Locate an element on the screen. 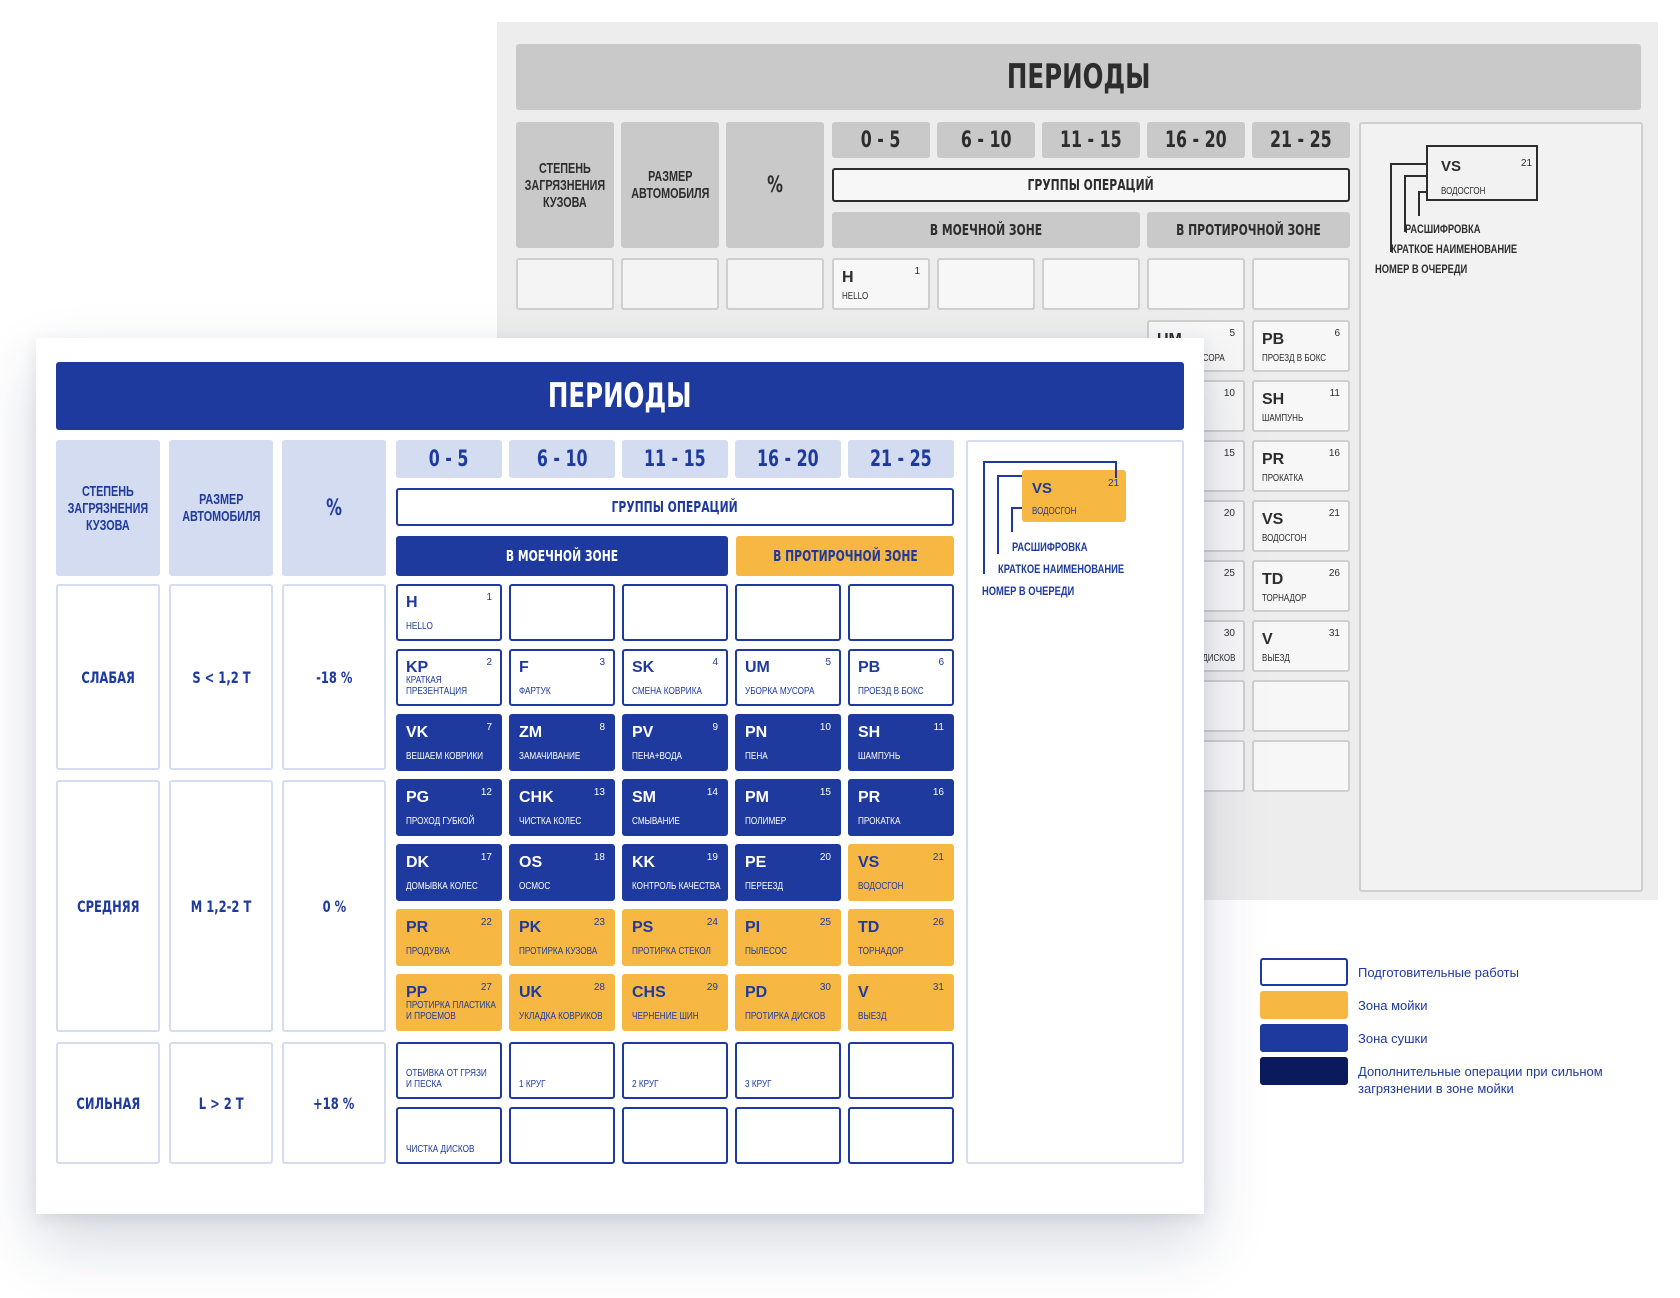 The height and width of the screenshot is (1298, 1680). back-op-code: PR is located at coordinates (1273, 459).